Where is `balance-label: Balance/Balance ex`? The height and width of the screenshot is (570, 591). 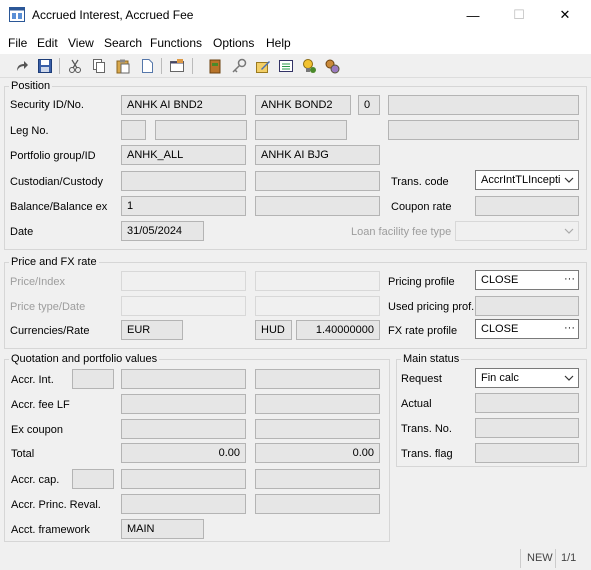 balance-label: Balance/Balance ex is located at coordinates (59, 207).